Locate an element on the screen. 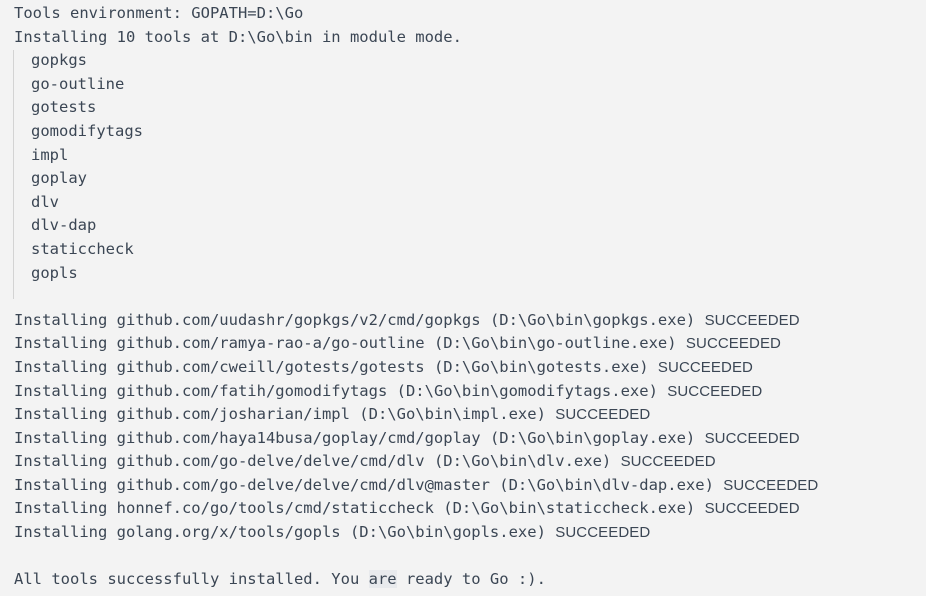 Image resolution: width=926 pixels, height=596 pixels. install-package: github.com/go-delve/delve/cmd/dlv@master is located at coordinates (303, 484).